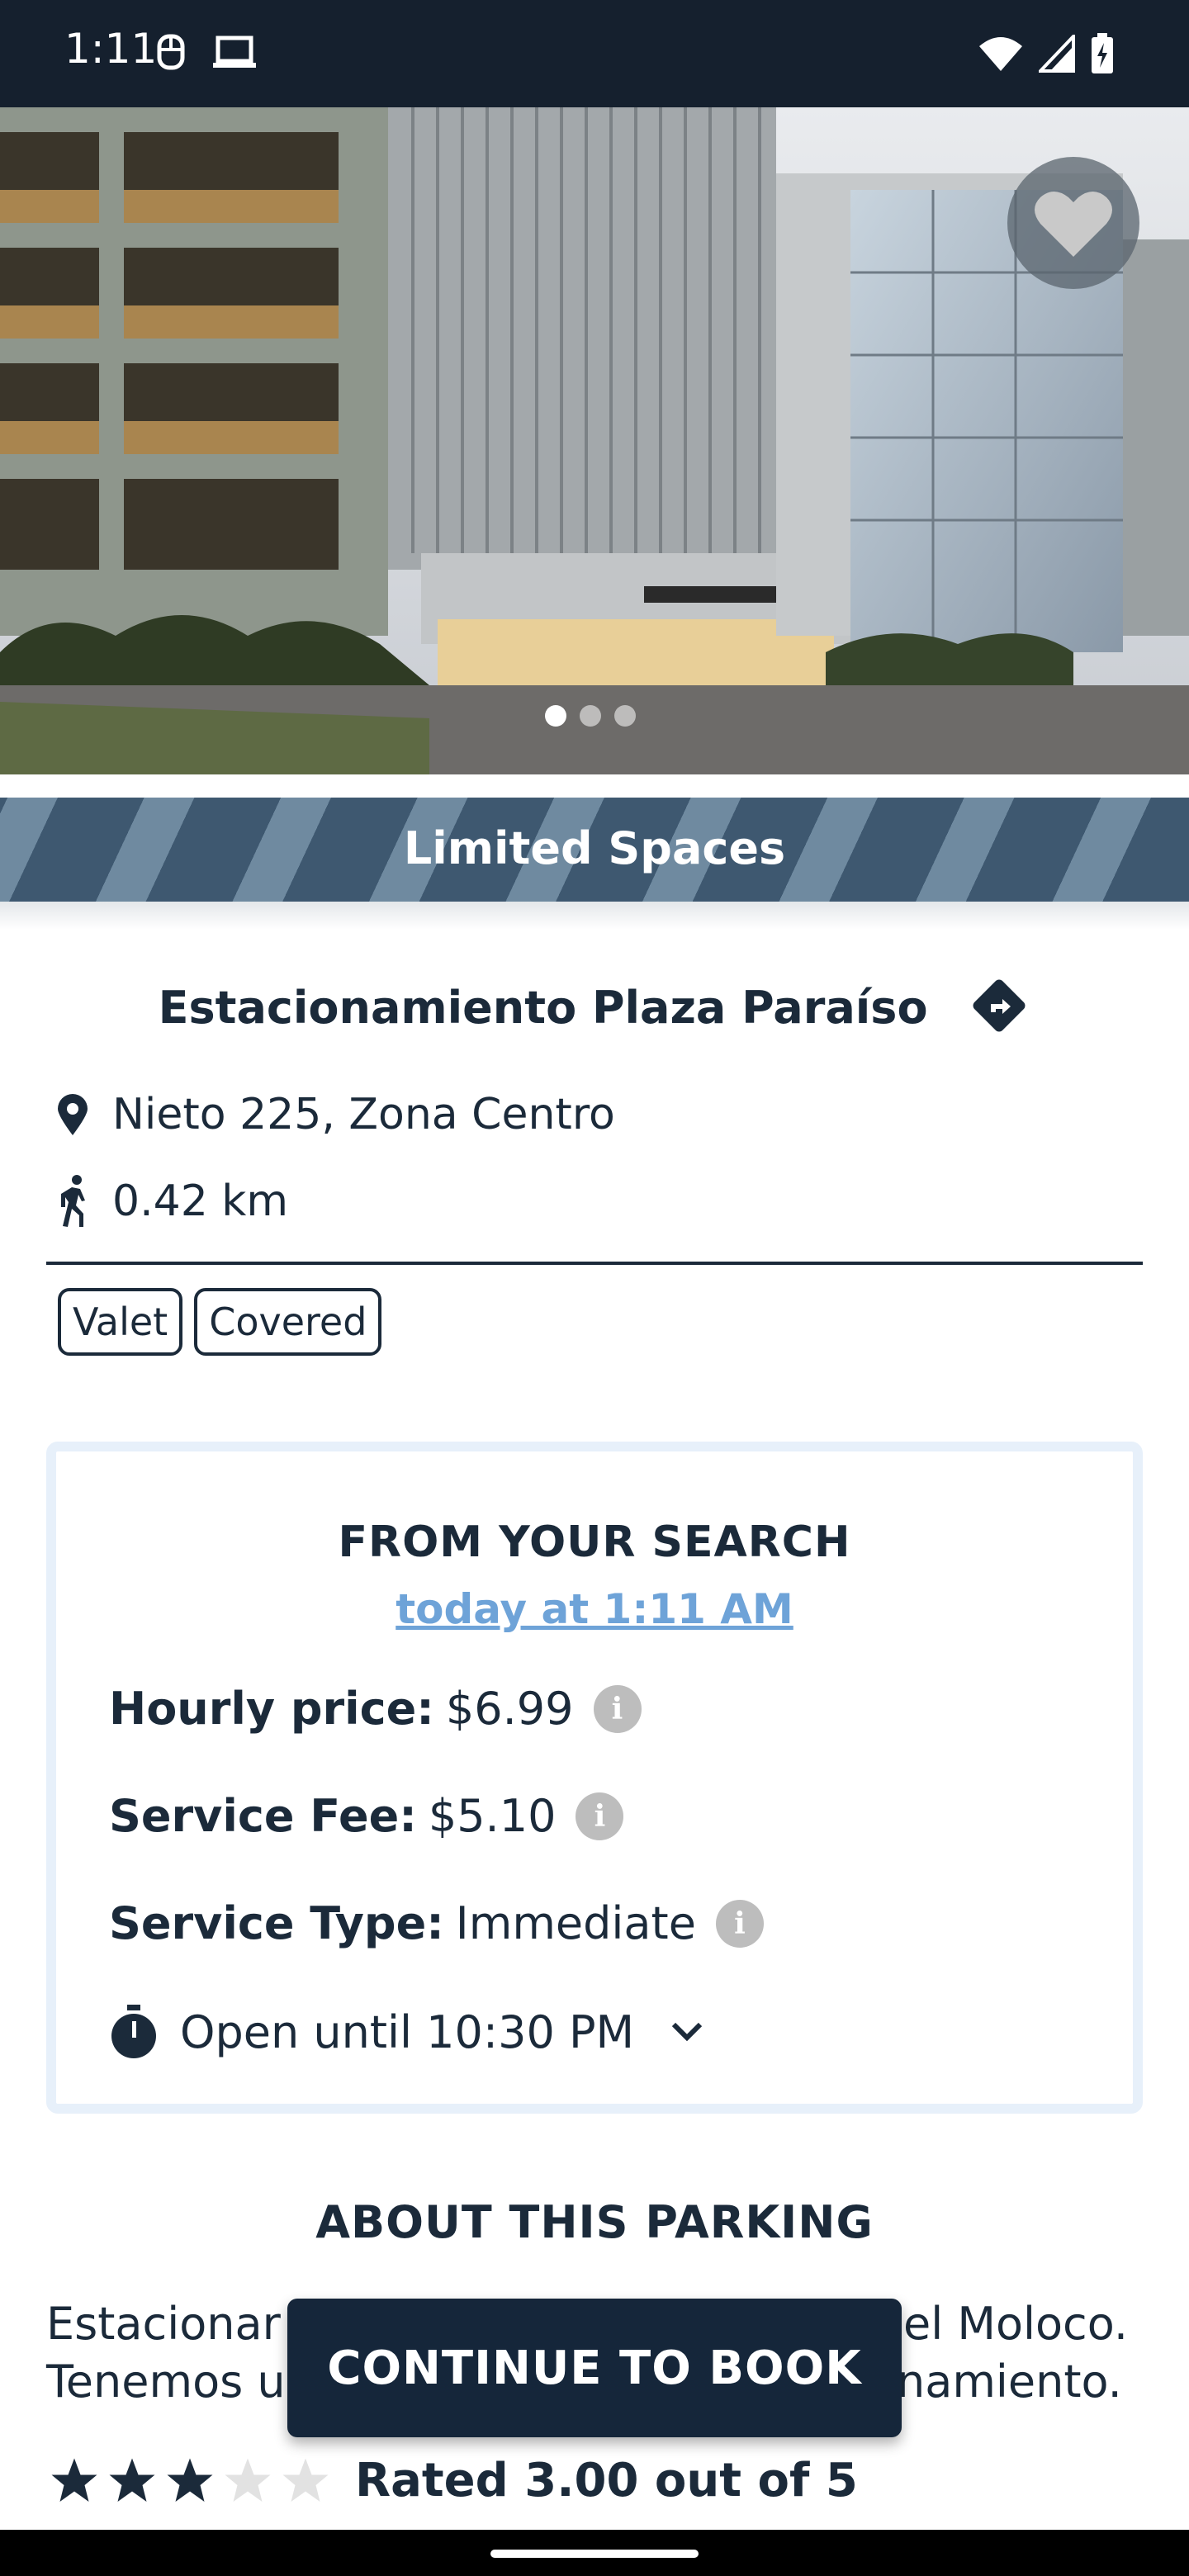 The width and height of the screenshot is (1189, 2576). What do you see at coordinates (166, 2382) in the screenshot?
I see `about-line2-left: Tenemos u` at bounding box center [166, 2382].